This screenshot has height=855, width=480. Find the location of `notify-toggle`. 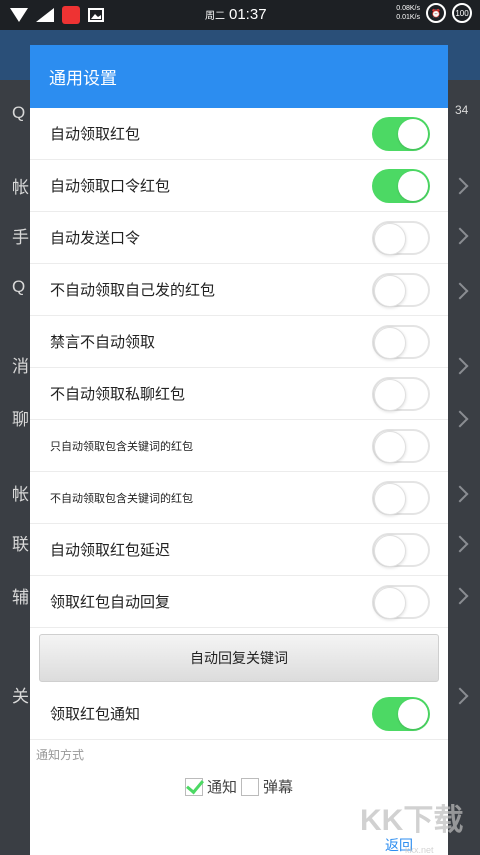

notify-toggle is located at coordinates (401, 713).